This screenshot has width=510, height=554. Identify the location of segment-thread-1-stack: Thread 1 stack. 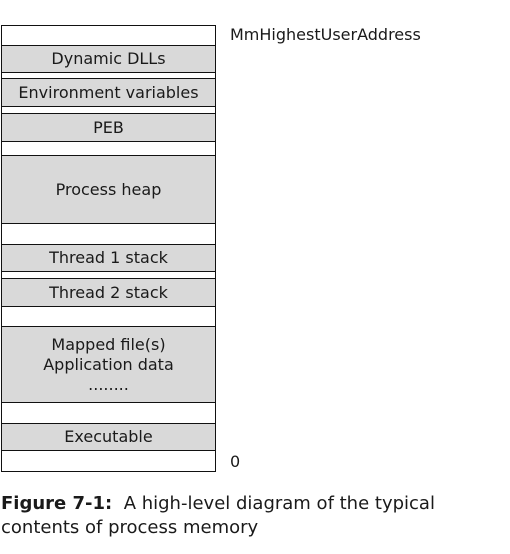
(108, 258).